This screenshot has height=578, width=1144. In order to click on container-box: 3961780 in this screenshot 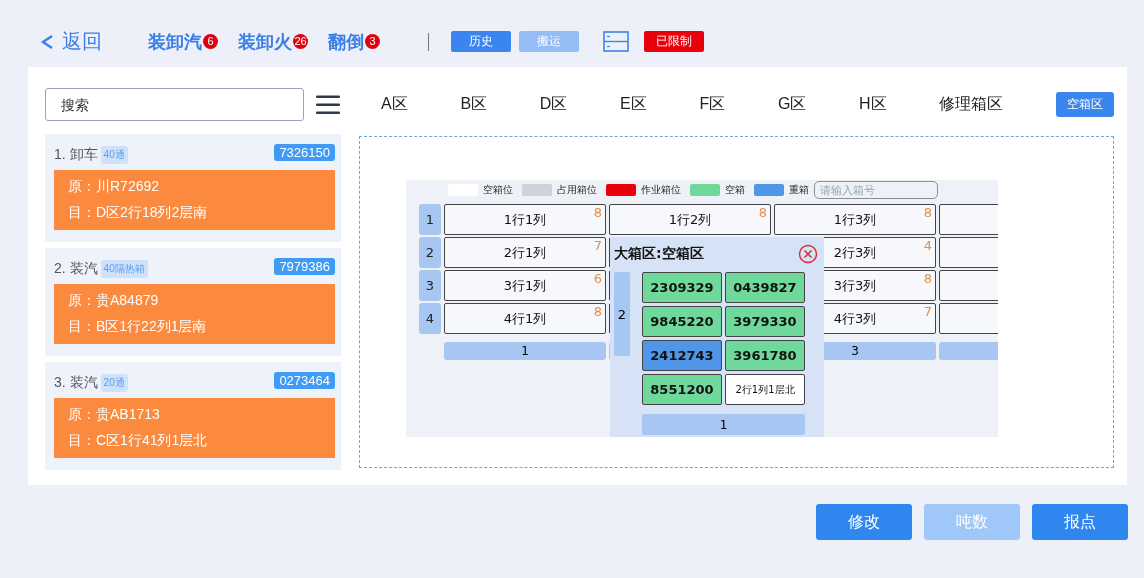, I will do `click(765, 355)`.